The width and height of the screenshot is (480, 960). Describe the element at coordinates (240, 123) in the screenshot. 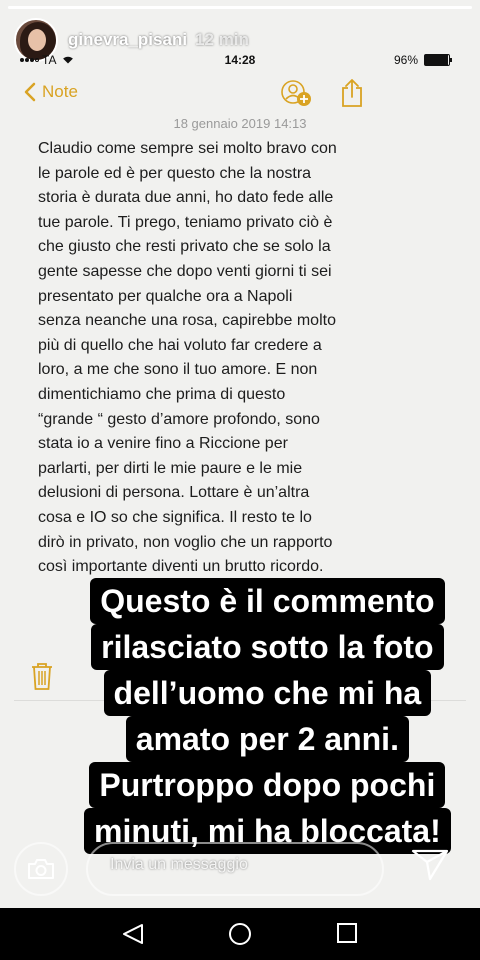

I see `note-date: 18 gennaio 2019 14:13` at that location.